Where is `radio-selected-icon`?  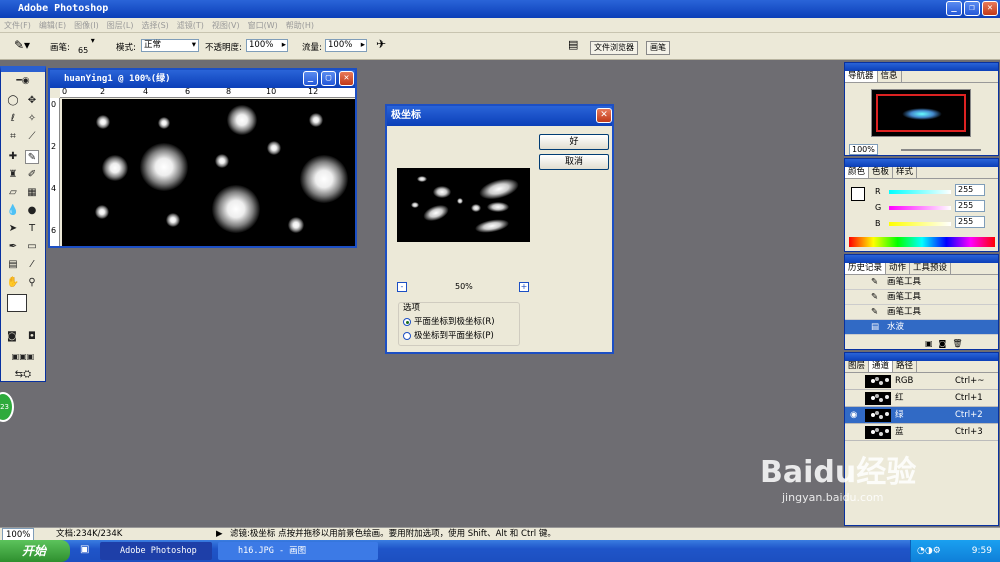 radio-selected-icon is located at coordinates (407, 321).